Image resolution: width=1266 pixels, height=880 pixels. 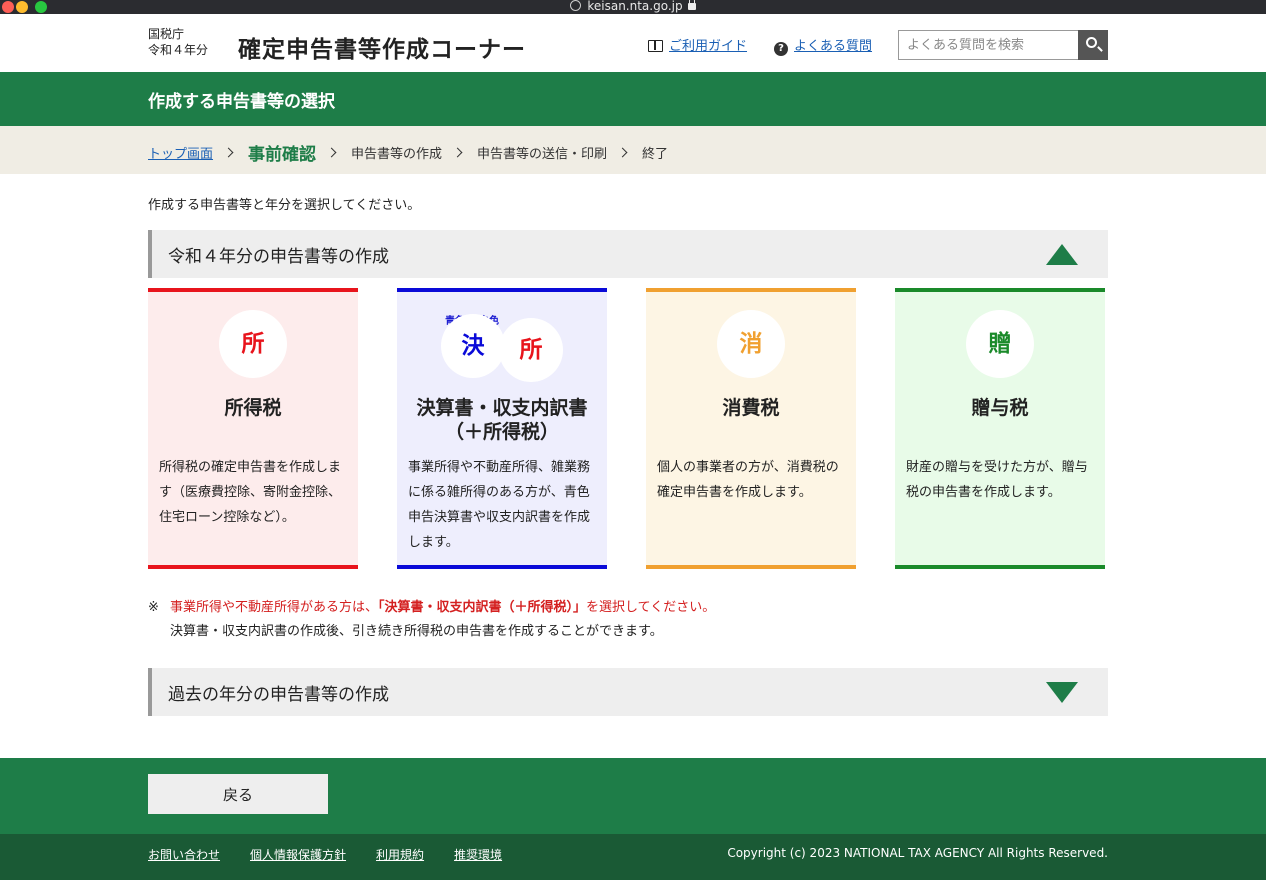 I want to click on guide-link-text: ご利用ガイド, so click(x=708, y=46).